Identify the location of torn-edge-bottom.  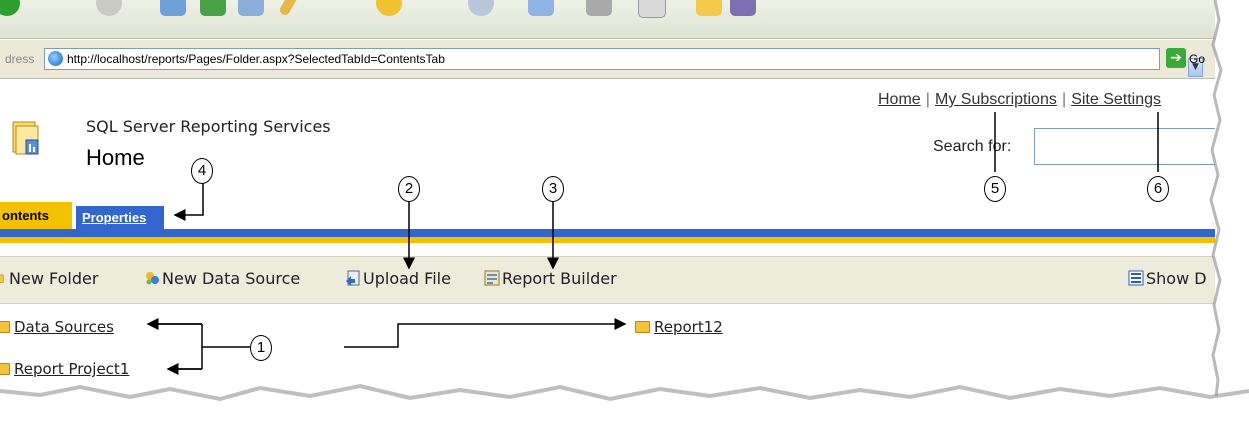
(624, 404).